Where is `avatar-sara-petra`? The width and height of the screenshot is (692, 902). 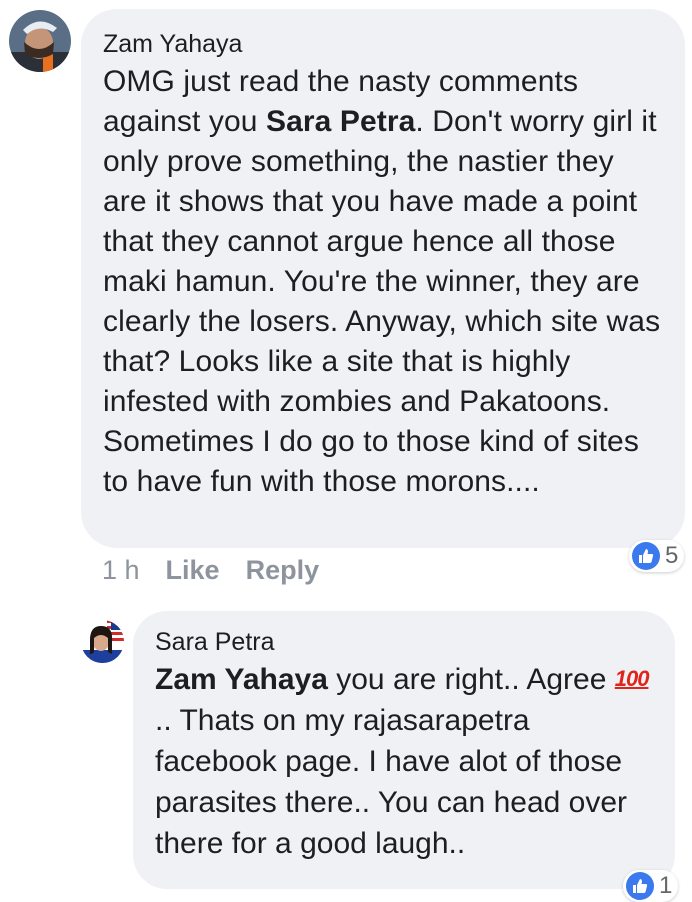 avatar-sara-petra is located at coordinates (102, 641).